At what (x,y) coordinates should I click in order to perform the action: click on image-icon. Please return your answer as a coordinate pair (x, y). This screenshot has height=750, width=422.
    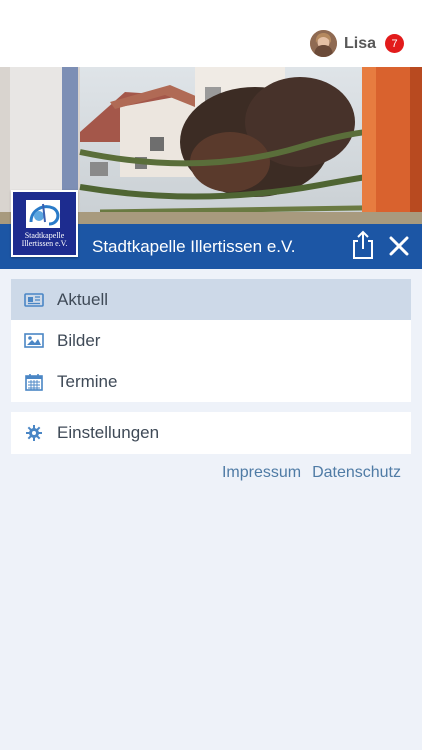
    Looking at the image, I should click on (34, 341).